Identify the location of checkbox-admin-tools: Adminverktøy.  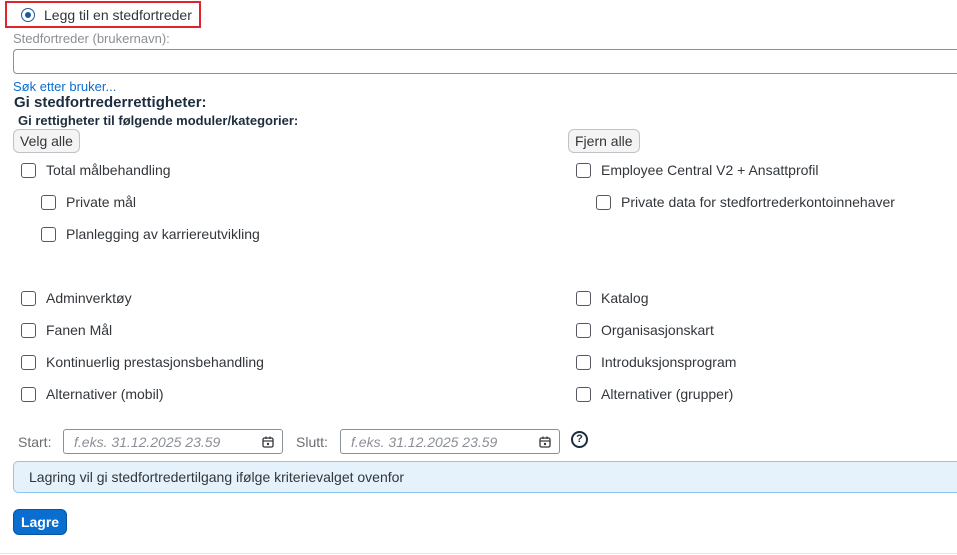
(76, 298).